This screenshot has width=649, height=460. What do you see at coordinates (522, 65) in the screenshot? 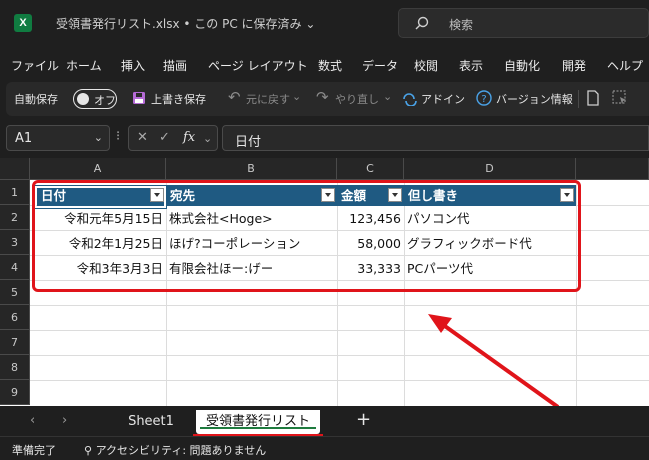
I see `menu-automate: 自動化` at bounding box center [522, 65].